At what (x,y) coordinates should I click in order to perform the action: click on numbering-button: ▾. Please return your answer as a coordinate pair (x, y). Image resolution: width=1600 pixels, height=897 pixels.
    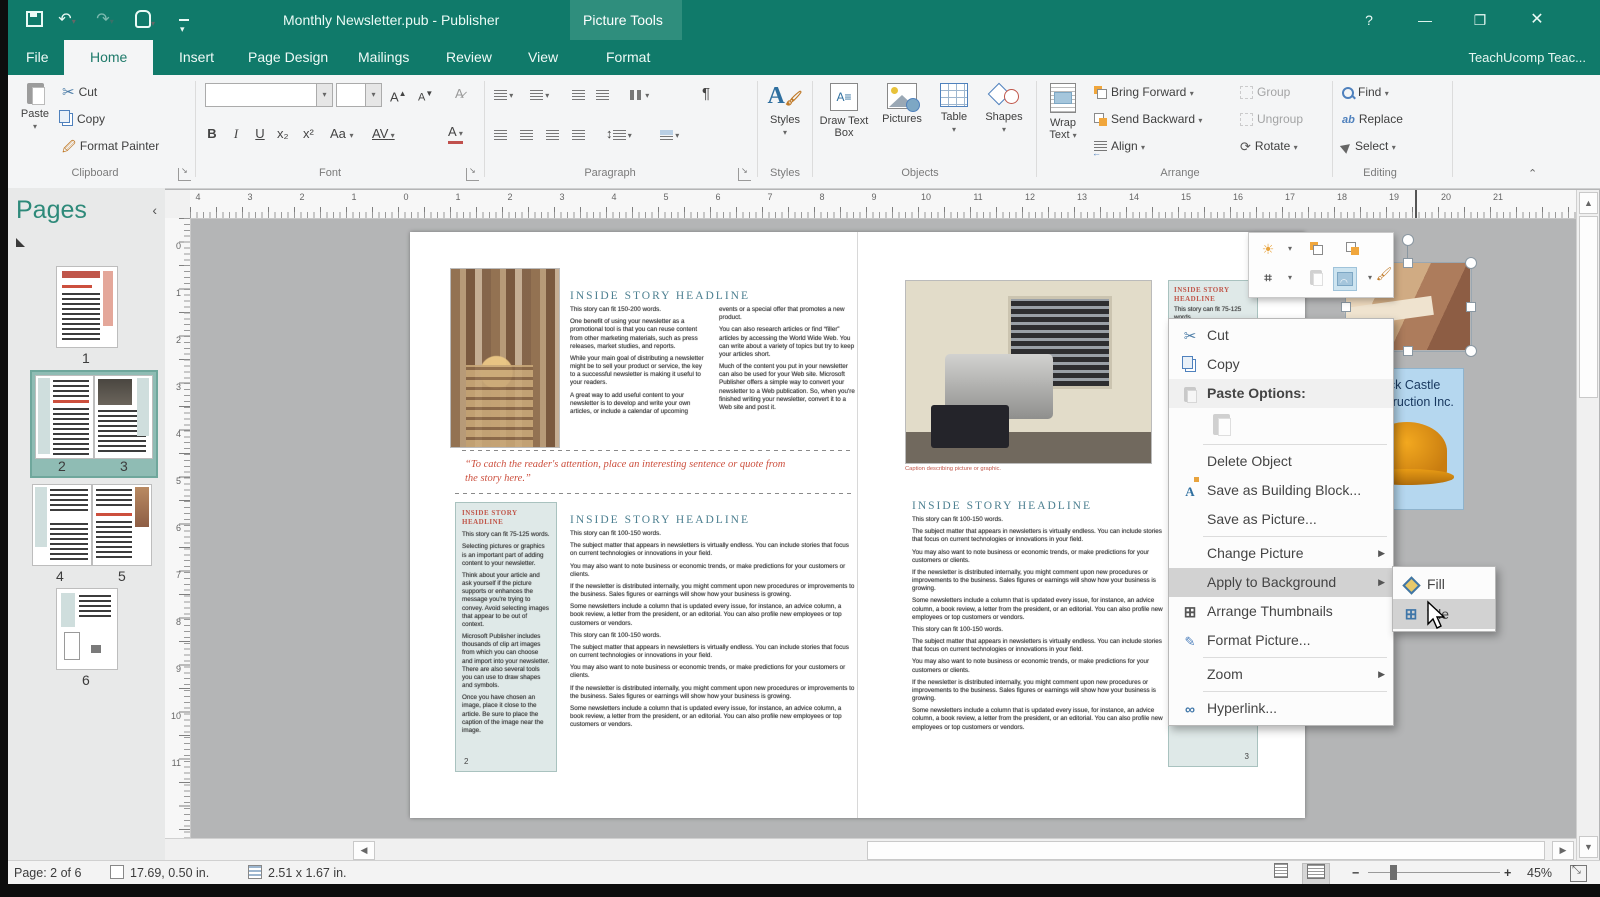
    Looking at the image, I should click on (539, 94).